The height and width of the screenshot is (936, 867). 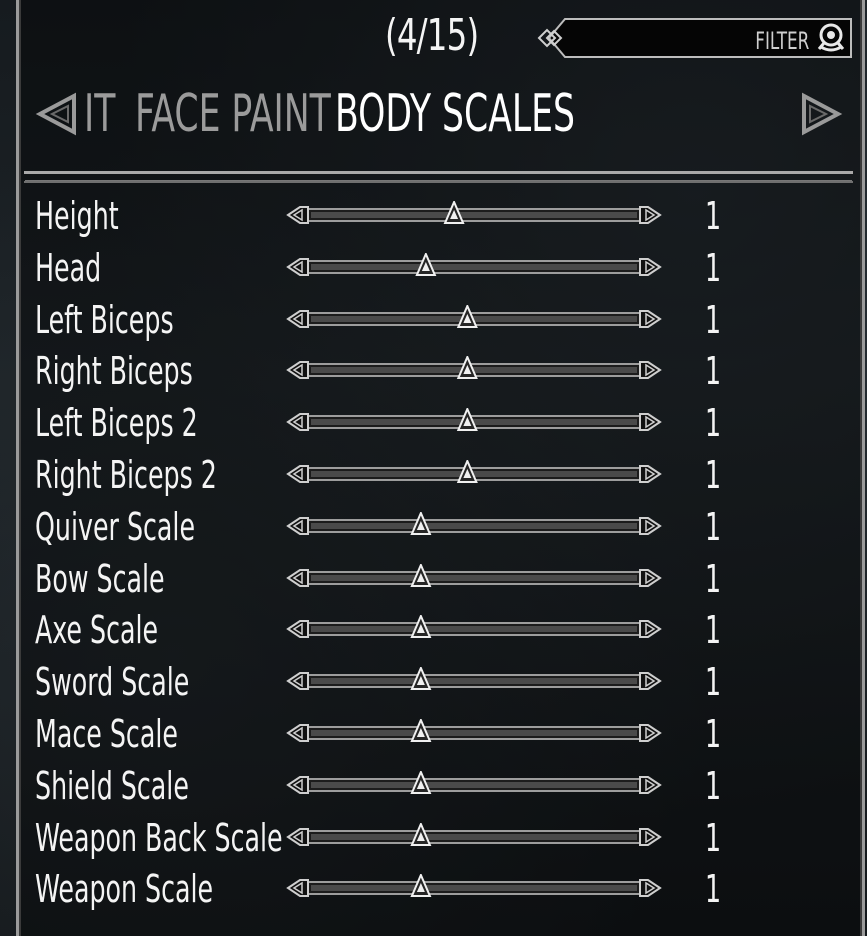 I want to click on slider-label: Shield Scale, so click(x=112, y=785).